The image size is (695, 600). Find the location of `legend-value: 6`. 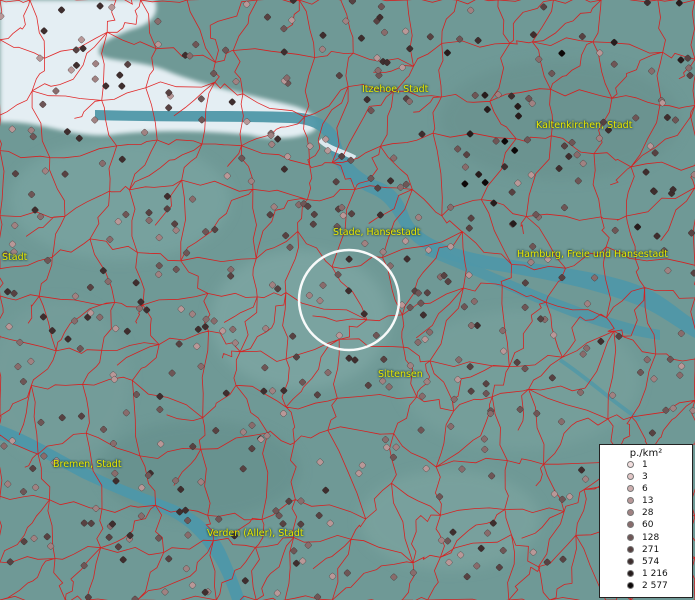

legend-value: 6 is located at coordinates (645, 489).